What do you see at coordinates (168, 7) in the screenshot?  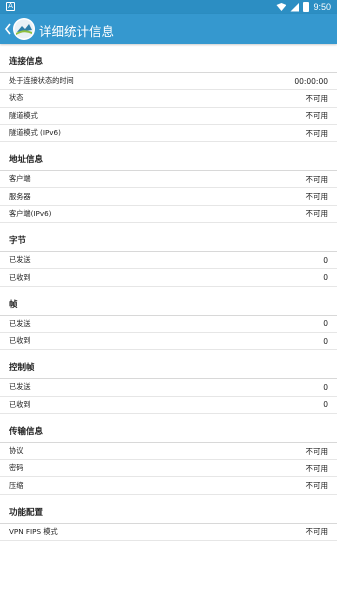 I see `status-bar: A 9:50` at bounding box center [168, 7].